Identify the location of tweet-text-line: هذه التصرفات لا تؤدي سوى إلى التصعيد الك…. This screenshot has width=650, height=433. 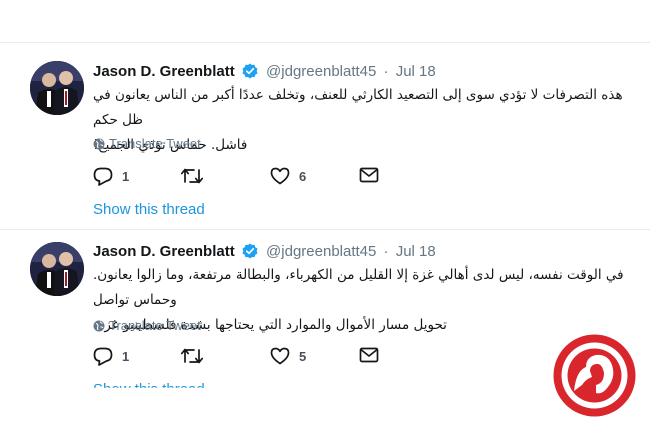
(358, 107).